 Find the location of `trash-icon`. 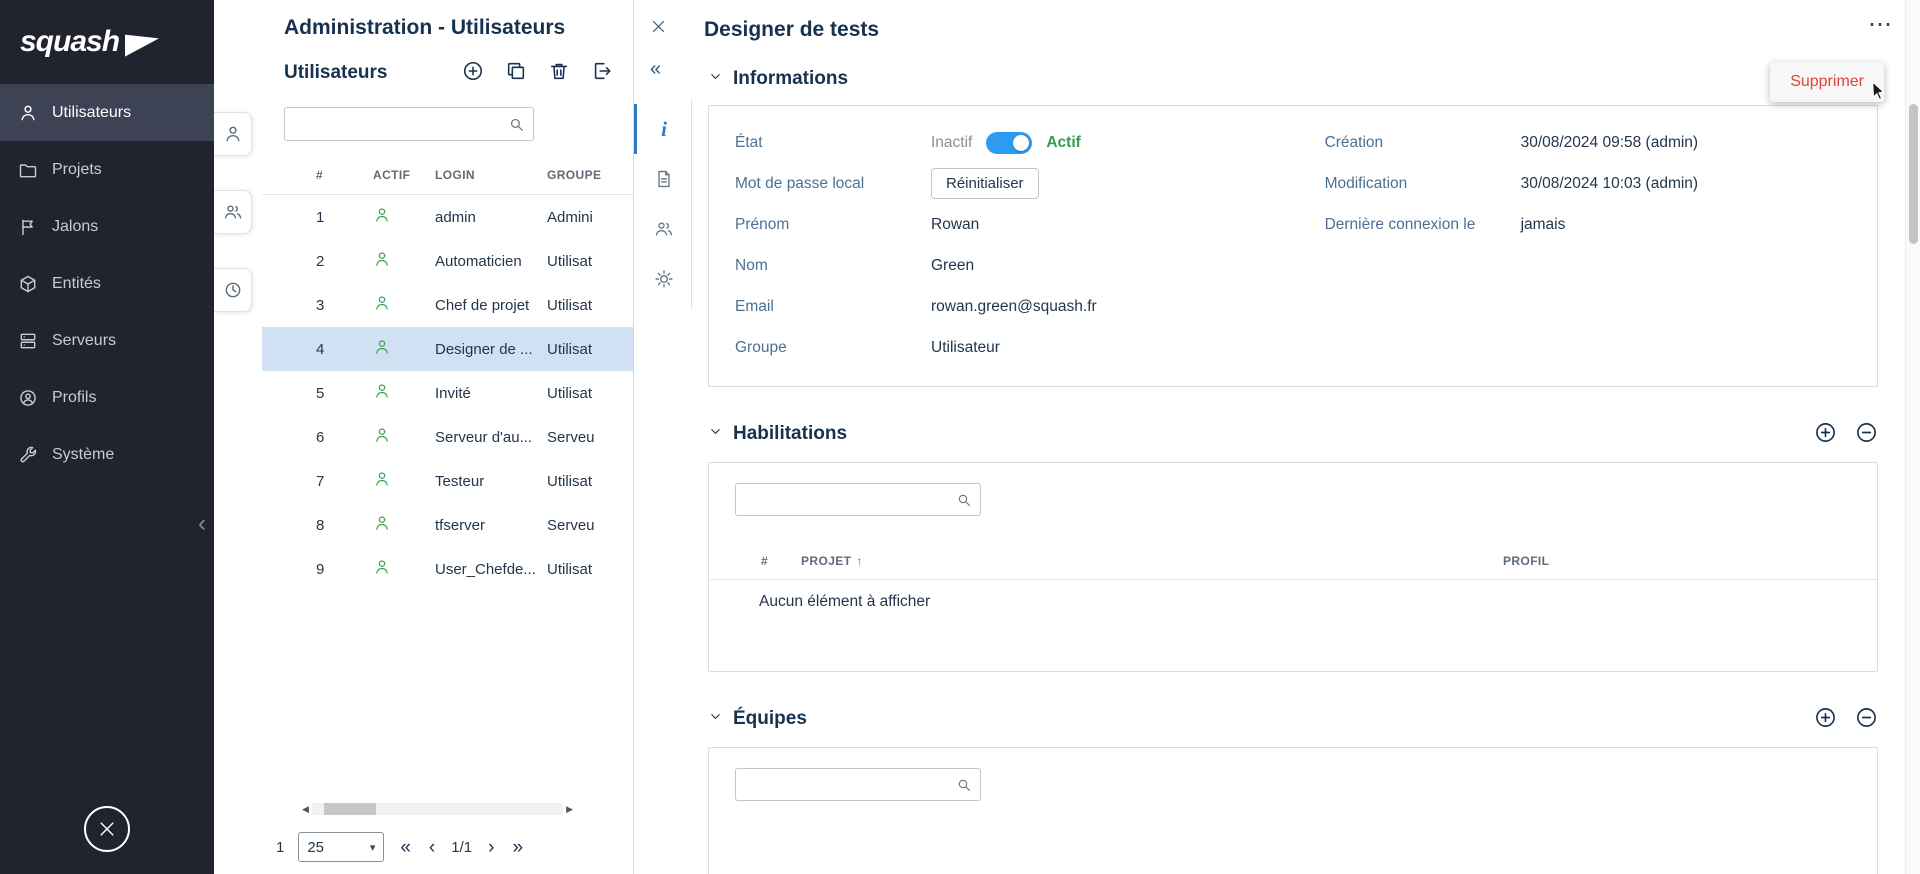

trash-icon is located at coordinates (559, 71).